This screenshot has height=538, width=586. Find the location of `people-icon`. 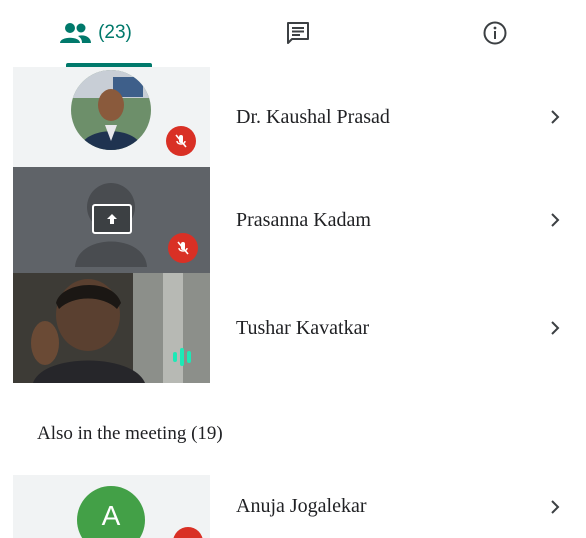

people-icon is located at coordinates (76, 33).